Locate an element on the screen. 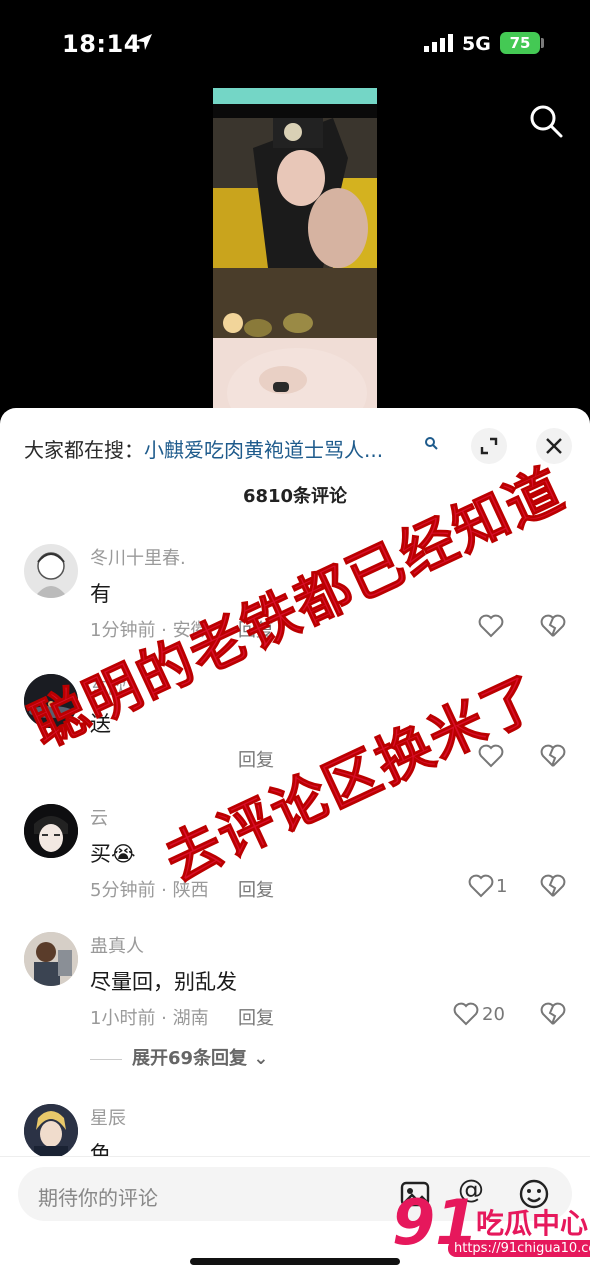  comment-item: 云 买😭 5分钟前 · 陕西 回复 1 is located at coordinates (295, 864).